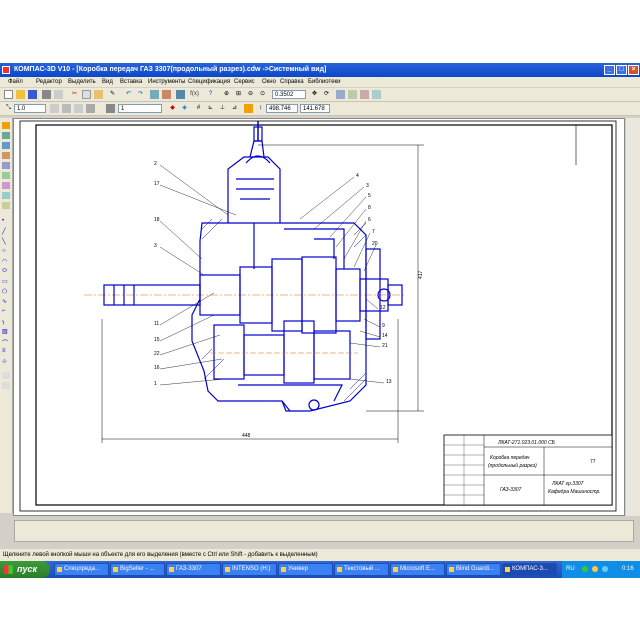 This screenshot has height=640, width=640. Describe the element at coordinates (6, 241) in the screenshot. I see `segment-tool-icon: ╲` at that location.